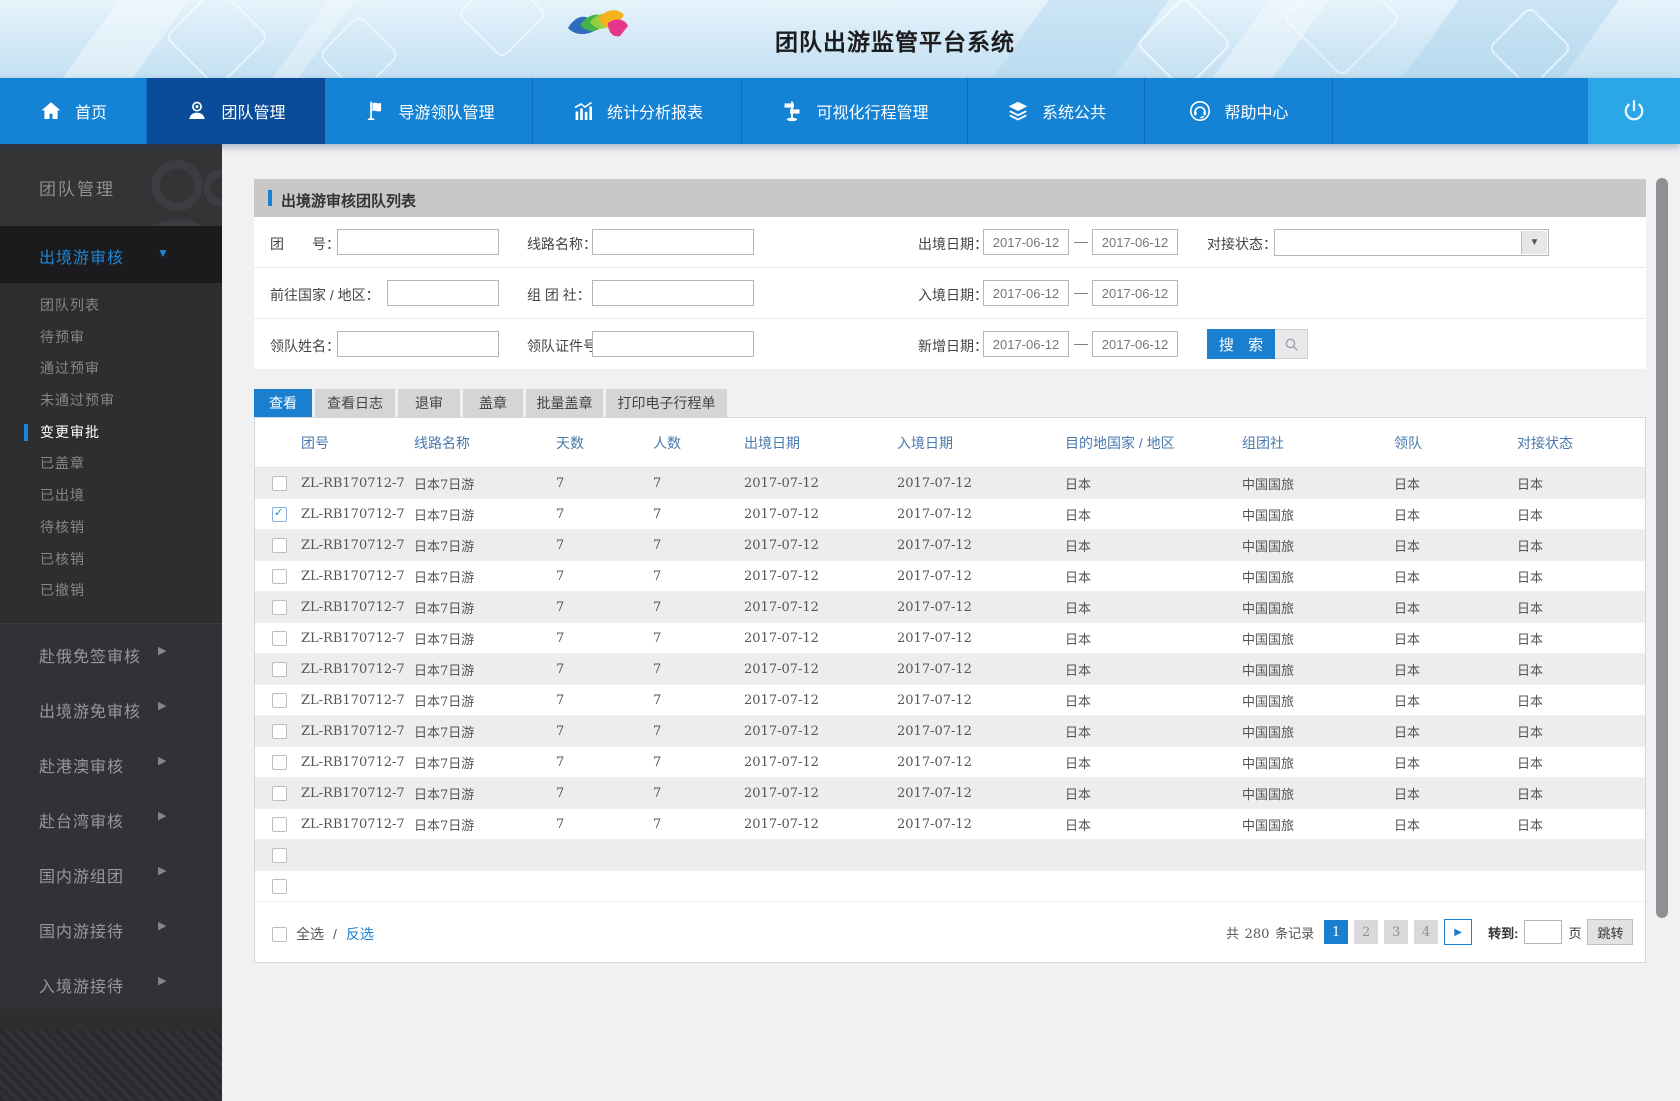 Image resolution: width=1680 pixels, height=1101 pixels. What do you see at coordinates (1610, 932) in the screenshot?
I see `jump-button: 跳转` at bounding box center [1610, 932].